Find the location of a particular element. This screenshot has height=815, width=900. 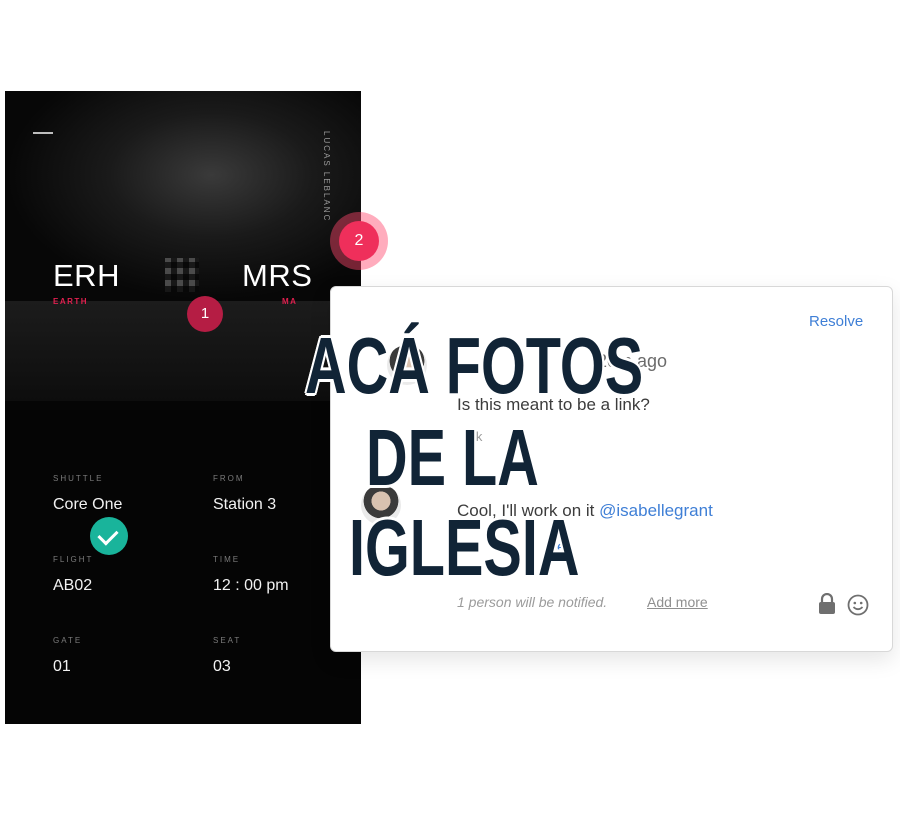

from-value: Station 3 is located at coordinates (245, 504).